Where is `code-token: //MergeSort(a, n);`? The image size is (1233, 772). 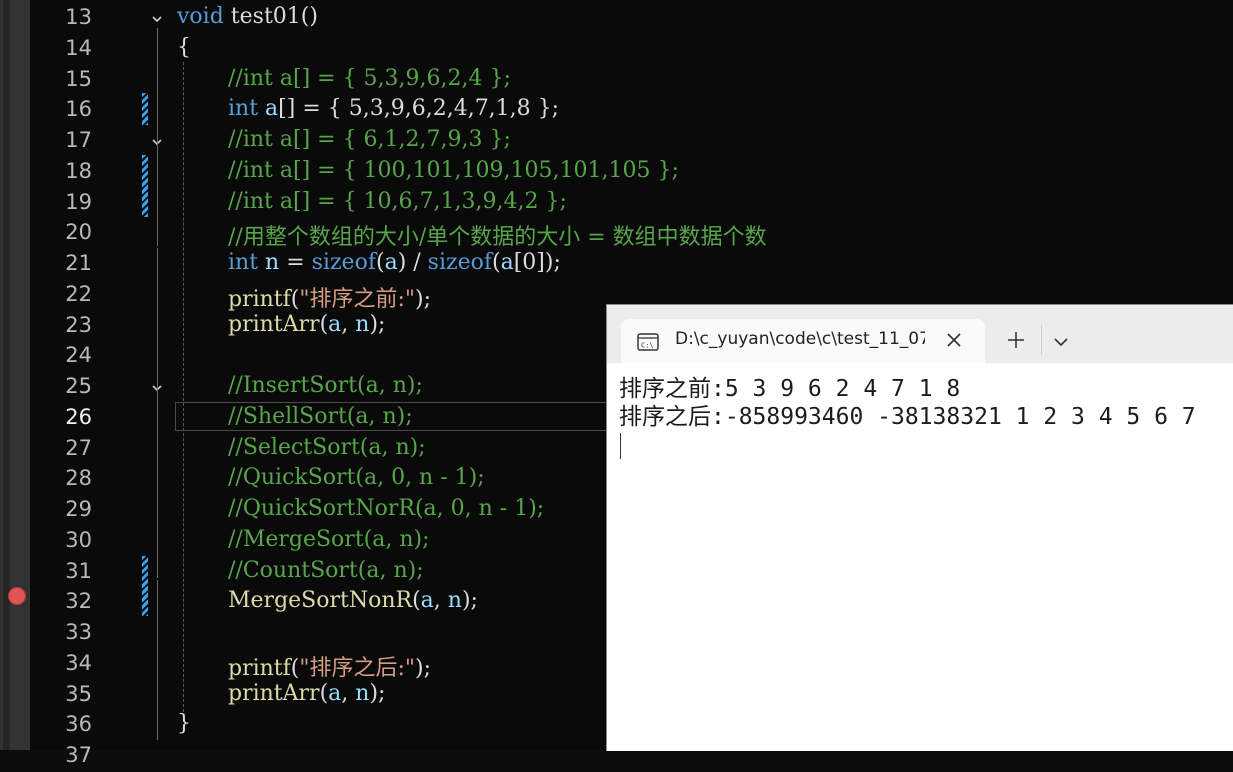 code-token: //MergeSort(a, n); is located at coordinates (329, 539).